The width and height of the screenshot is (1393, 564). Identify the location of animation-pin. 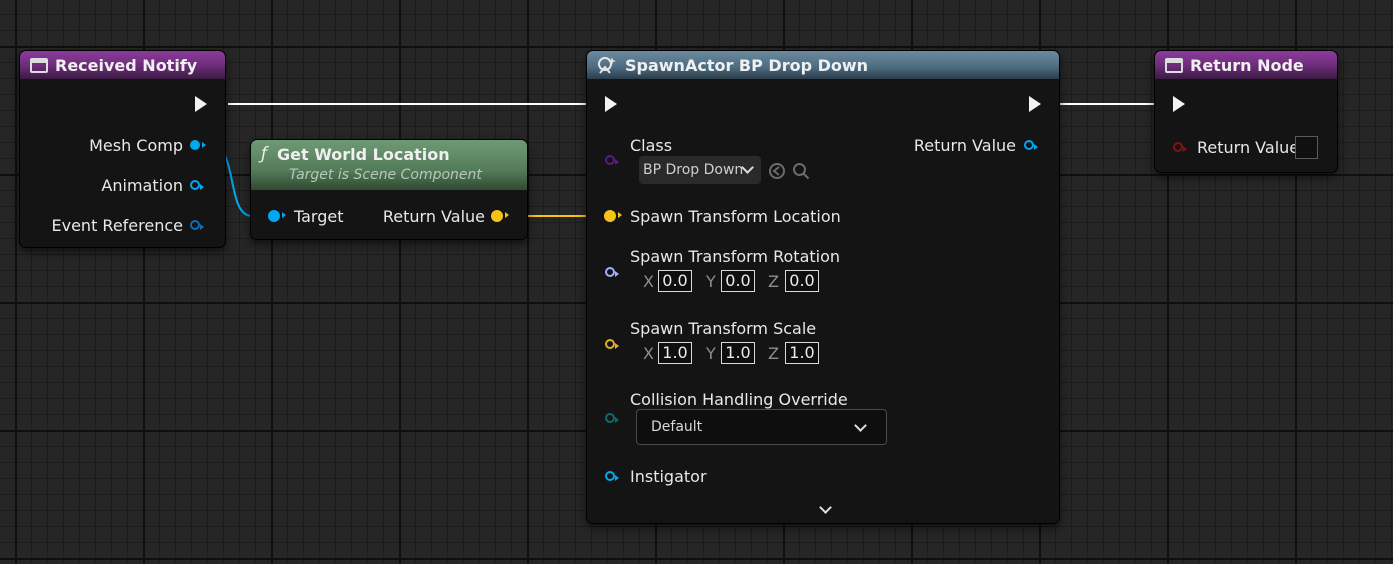
(197, 185).